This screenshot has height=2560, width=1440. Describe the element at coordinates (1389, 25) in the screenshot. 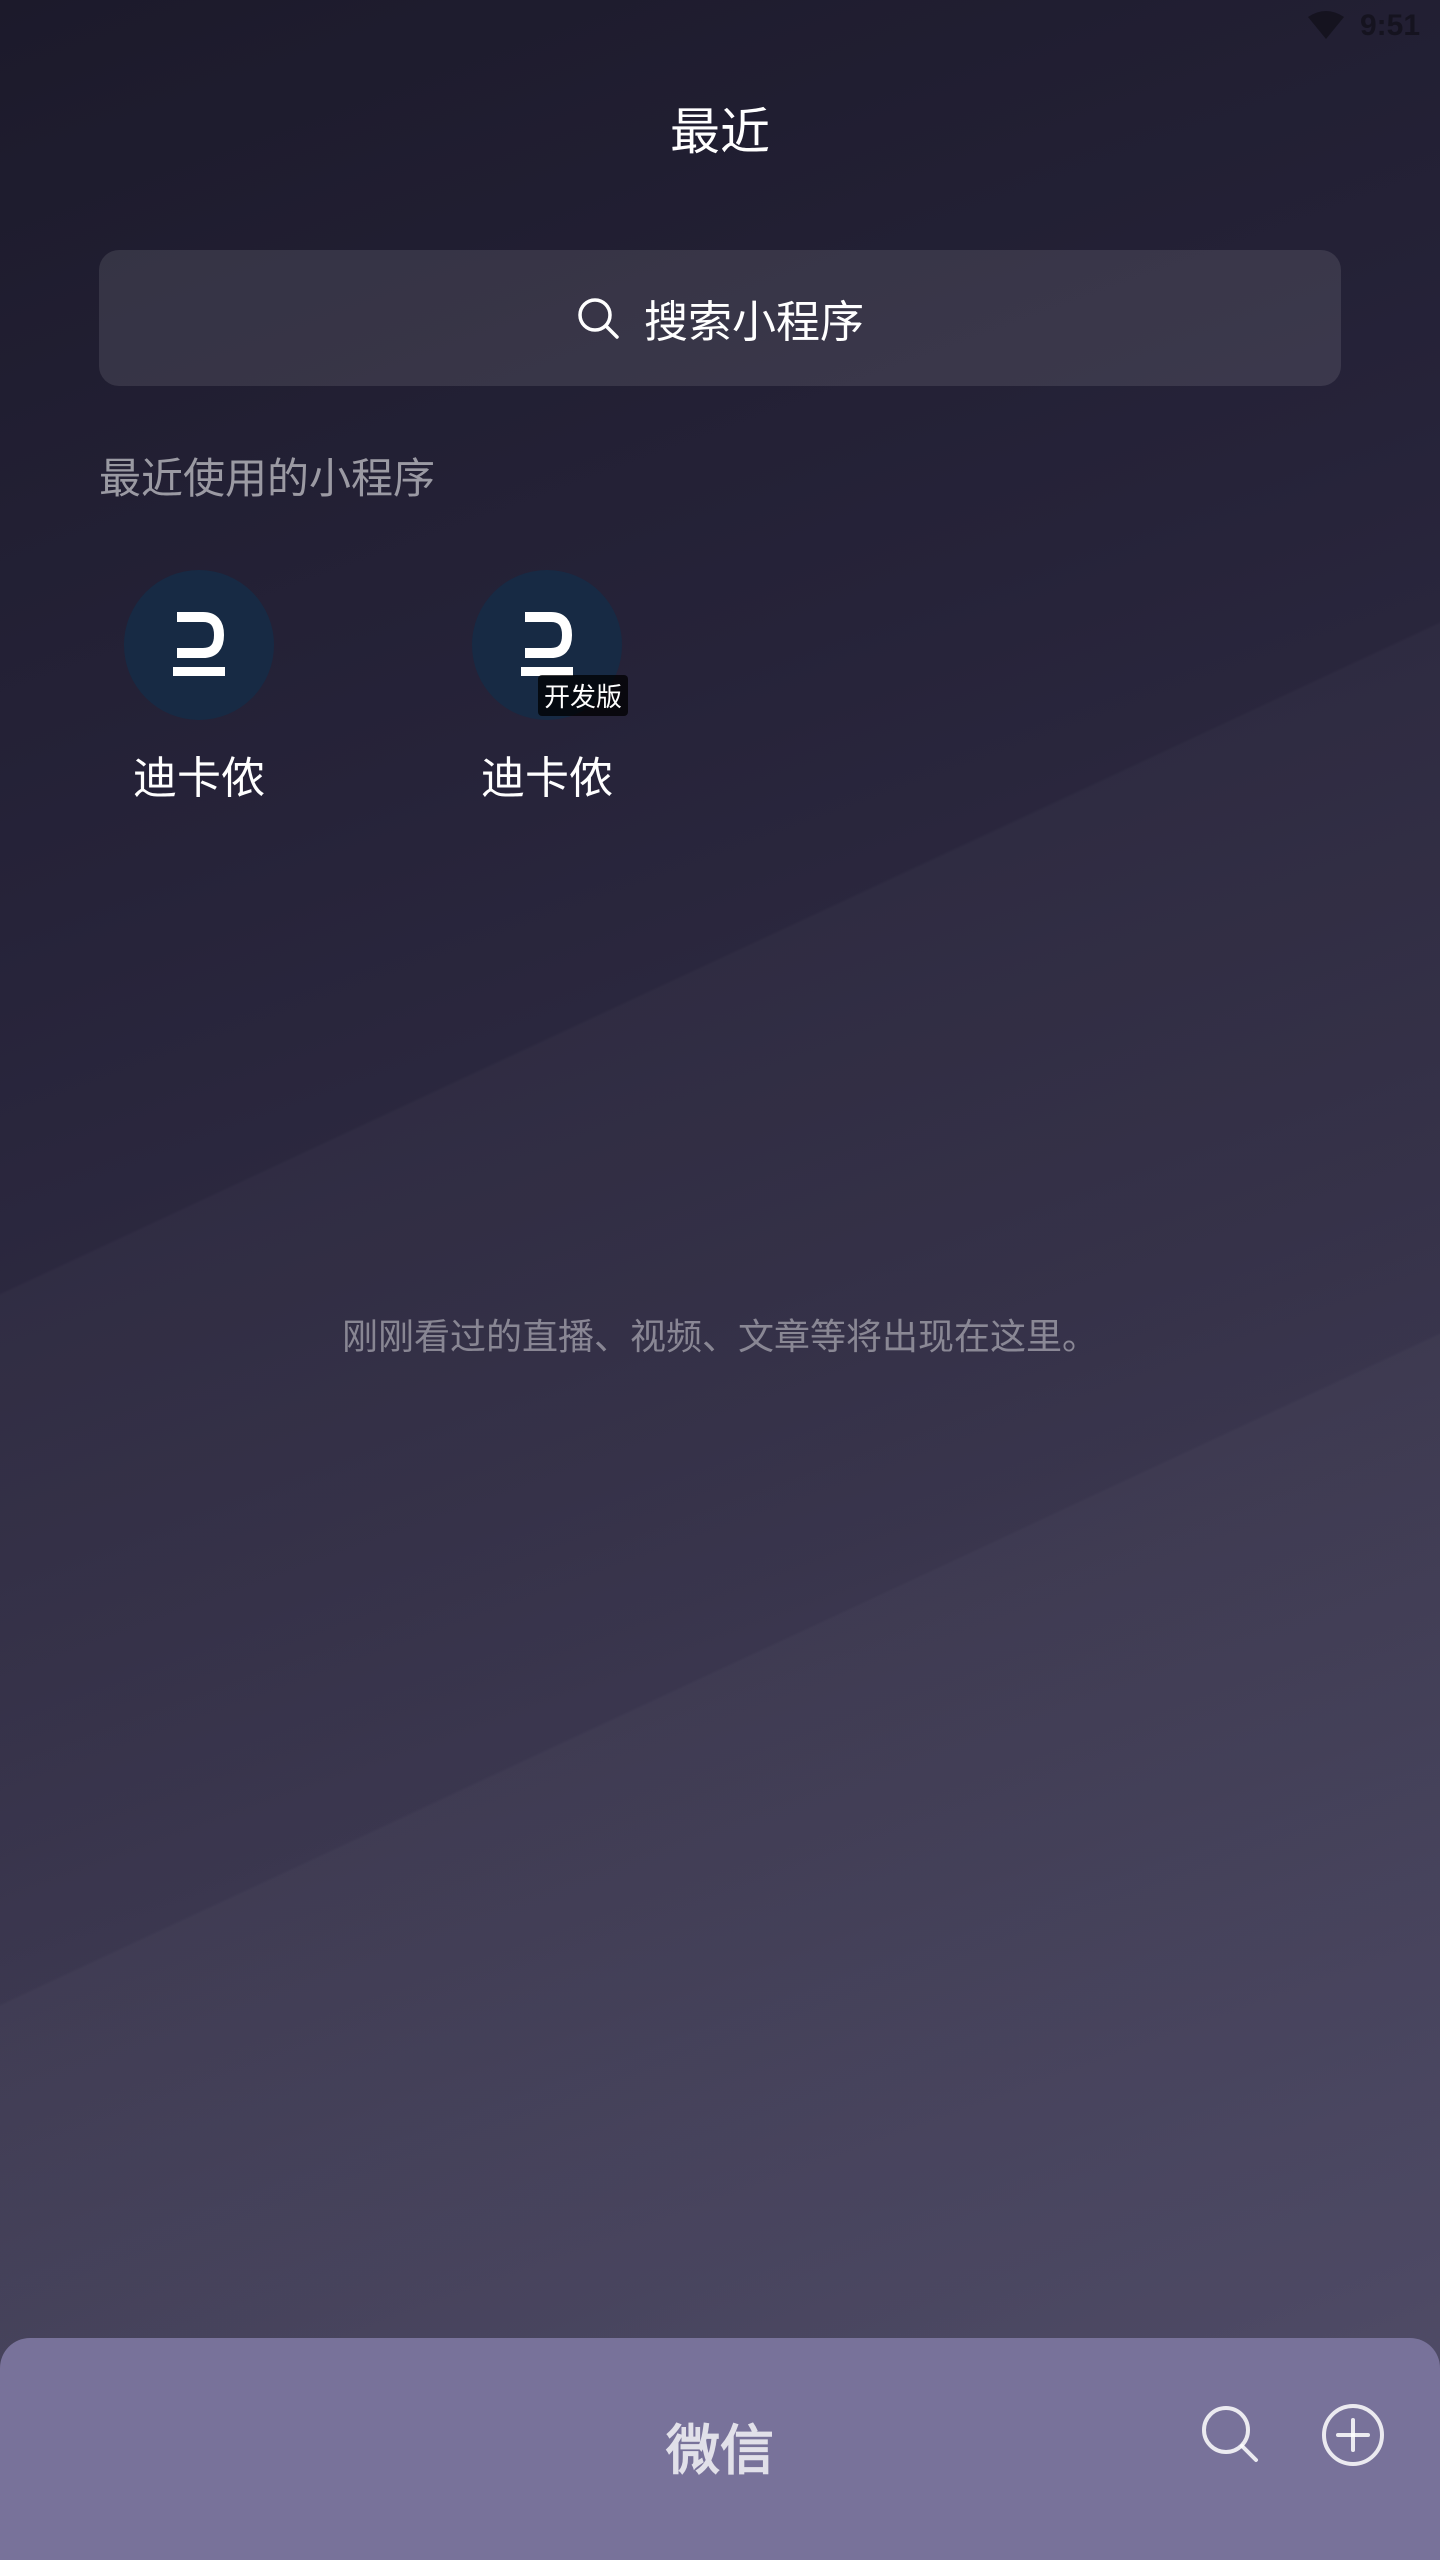

I see `status-time: 9:51` at that location.